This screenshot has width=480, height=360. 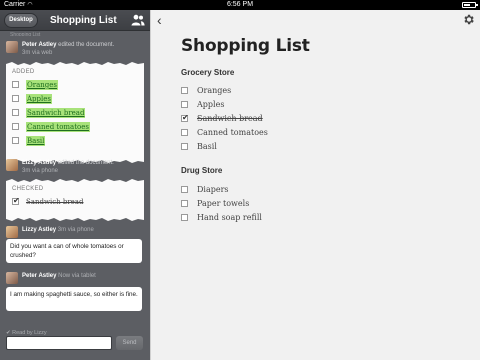 I want to click on send-button: Send, so click(x=129, y=343).